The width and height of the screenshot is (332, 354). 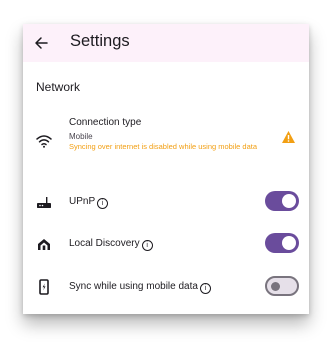 I want to click on setting-label-local-discovery: Local Discovery i, so click(x=111, y=244).